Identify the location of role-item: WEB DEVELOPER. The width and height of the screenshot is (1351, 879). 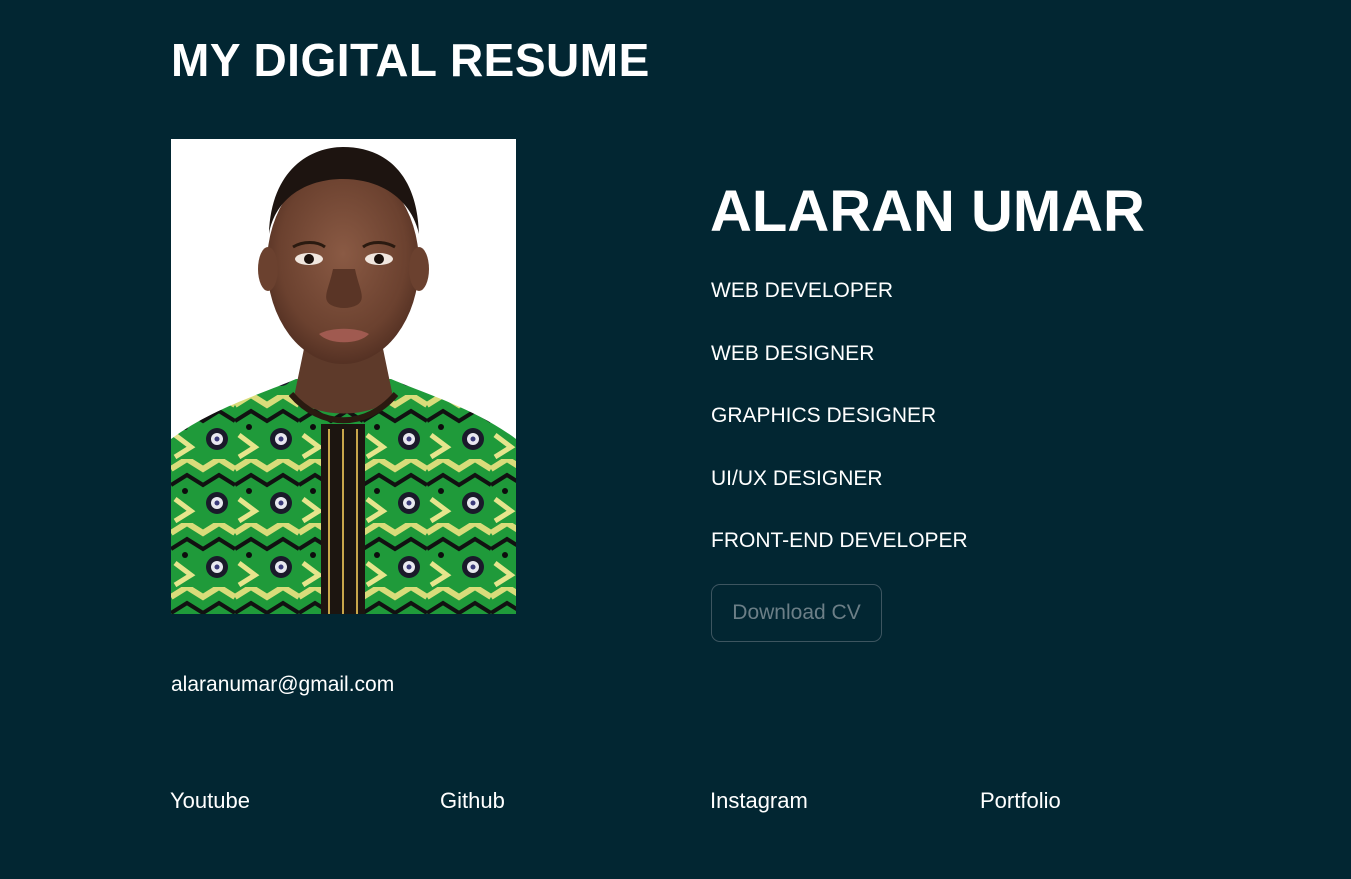
(802, 290).